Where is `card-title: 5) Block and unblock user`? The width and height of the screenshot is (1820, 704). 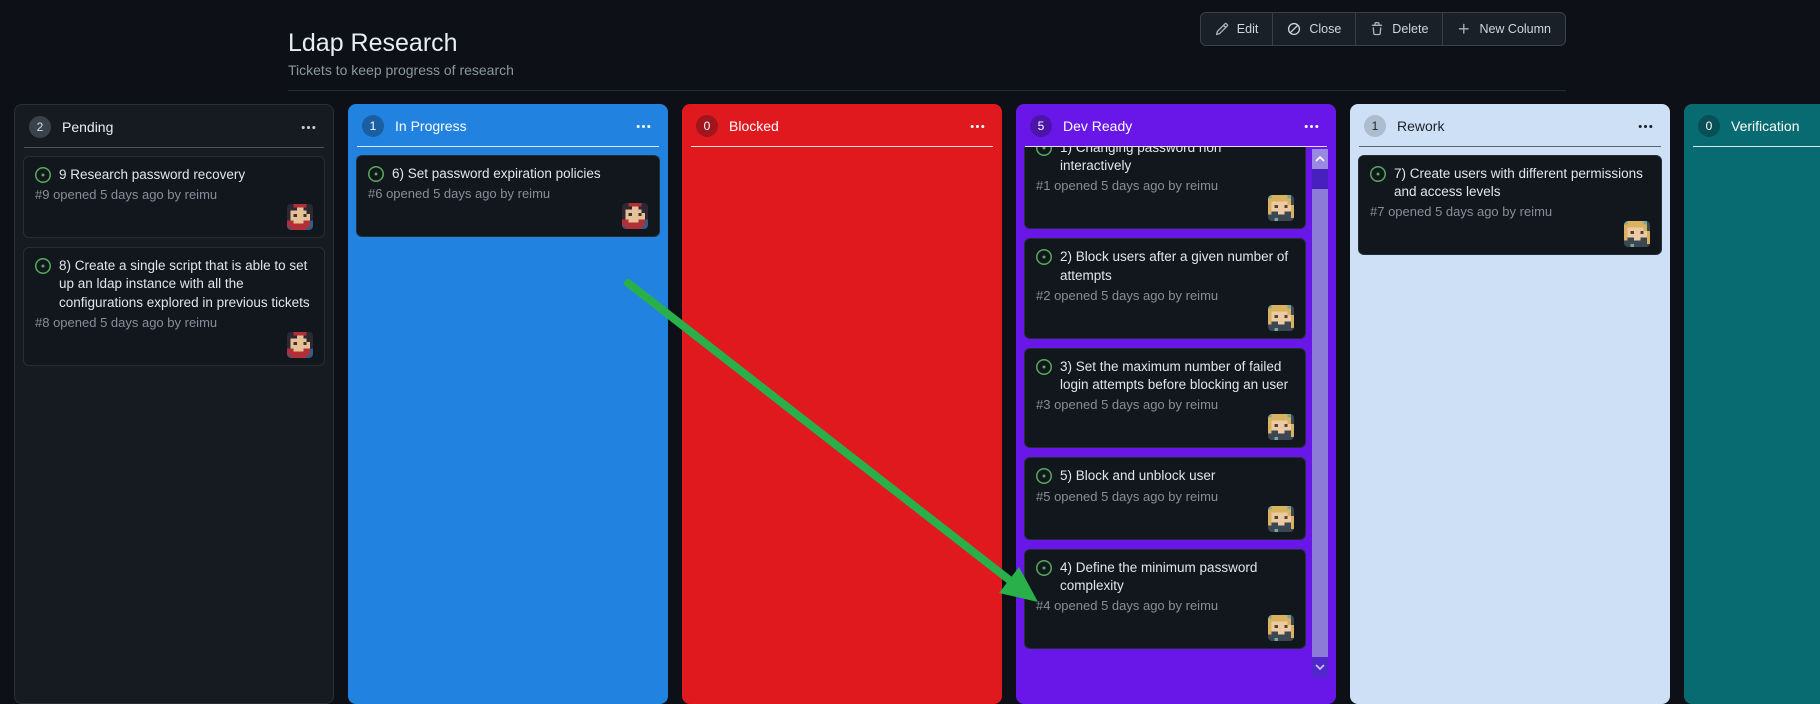 card-title: 5) Block and unblock user is located at coordinates (1138, 476).